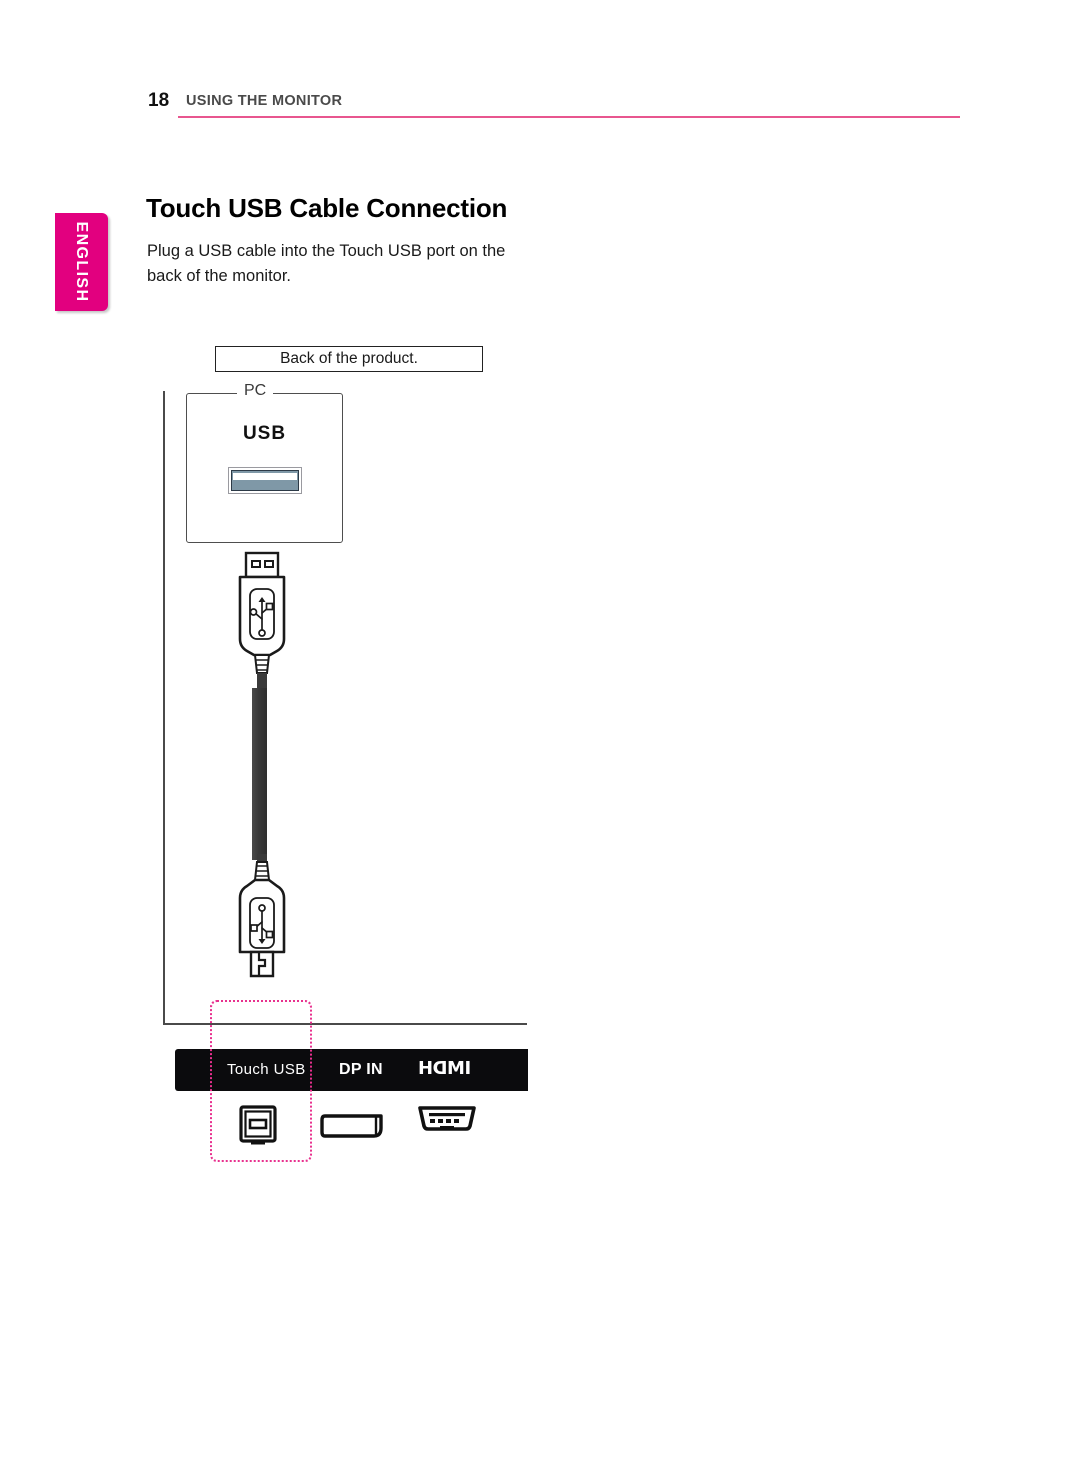 The height and width of the screenshot is (1481, 1080). I want to click on leader-line-vertical, so click(164, 708).